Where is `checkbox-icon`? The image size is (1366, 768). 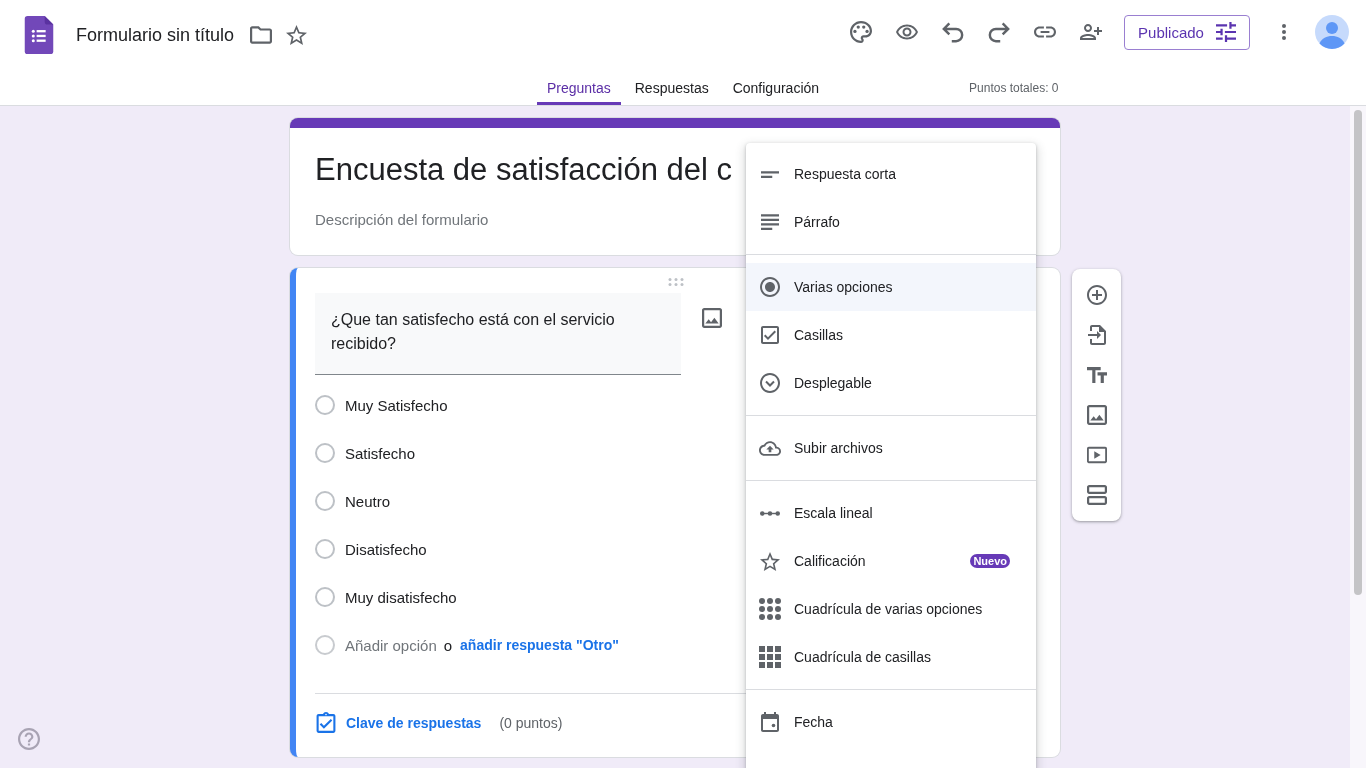 checkbox-icon is located at coordinates (770, 335).